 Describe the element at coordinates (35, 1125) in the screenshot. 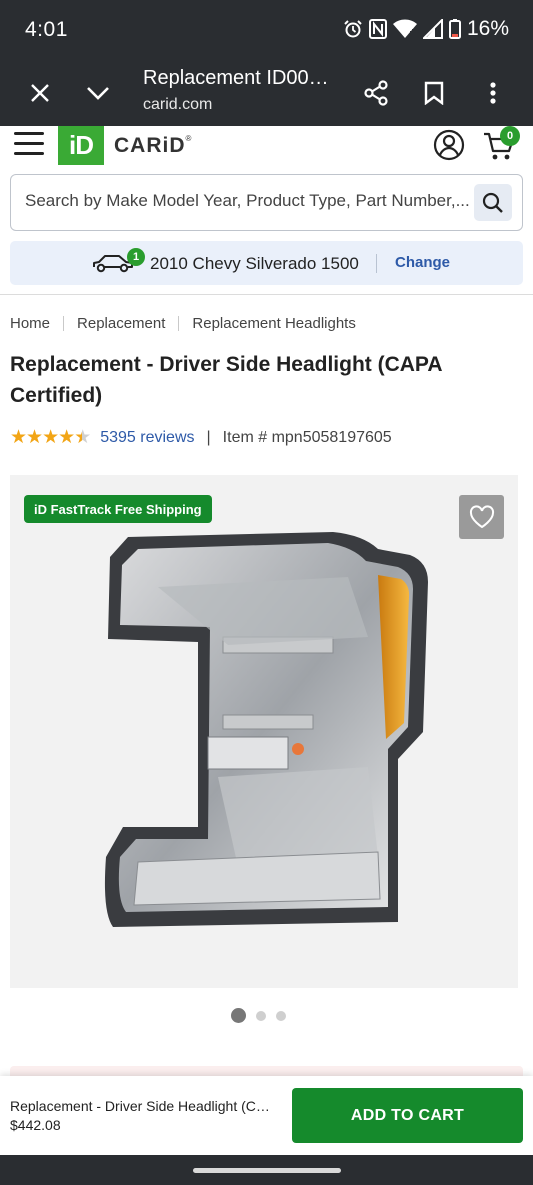

I see `sticky-product-price: $442.08` at that location.